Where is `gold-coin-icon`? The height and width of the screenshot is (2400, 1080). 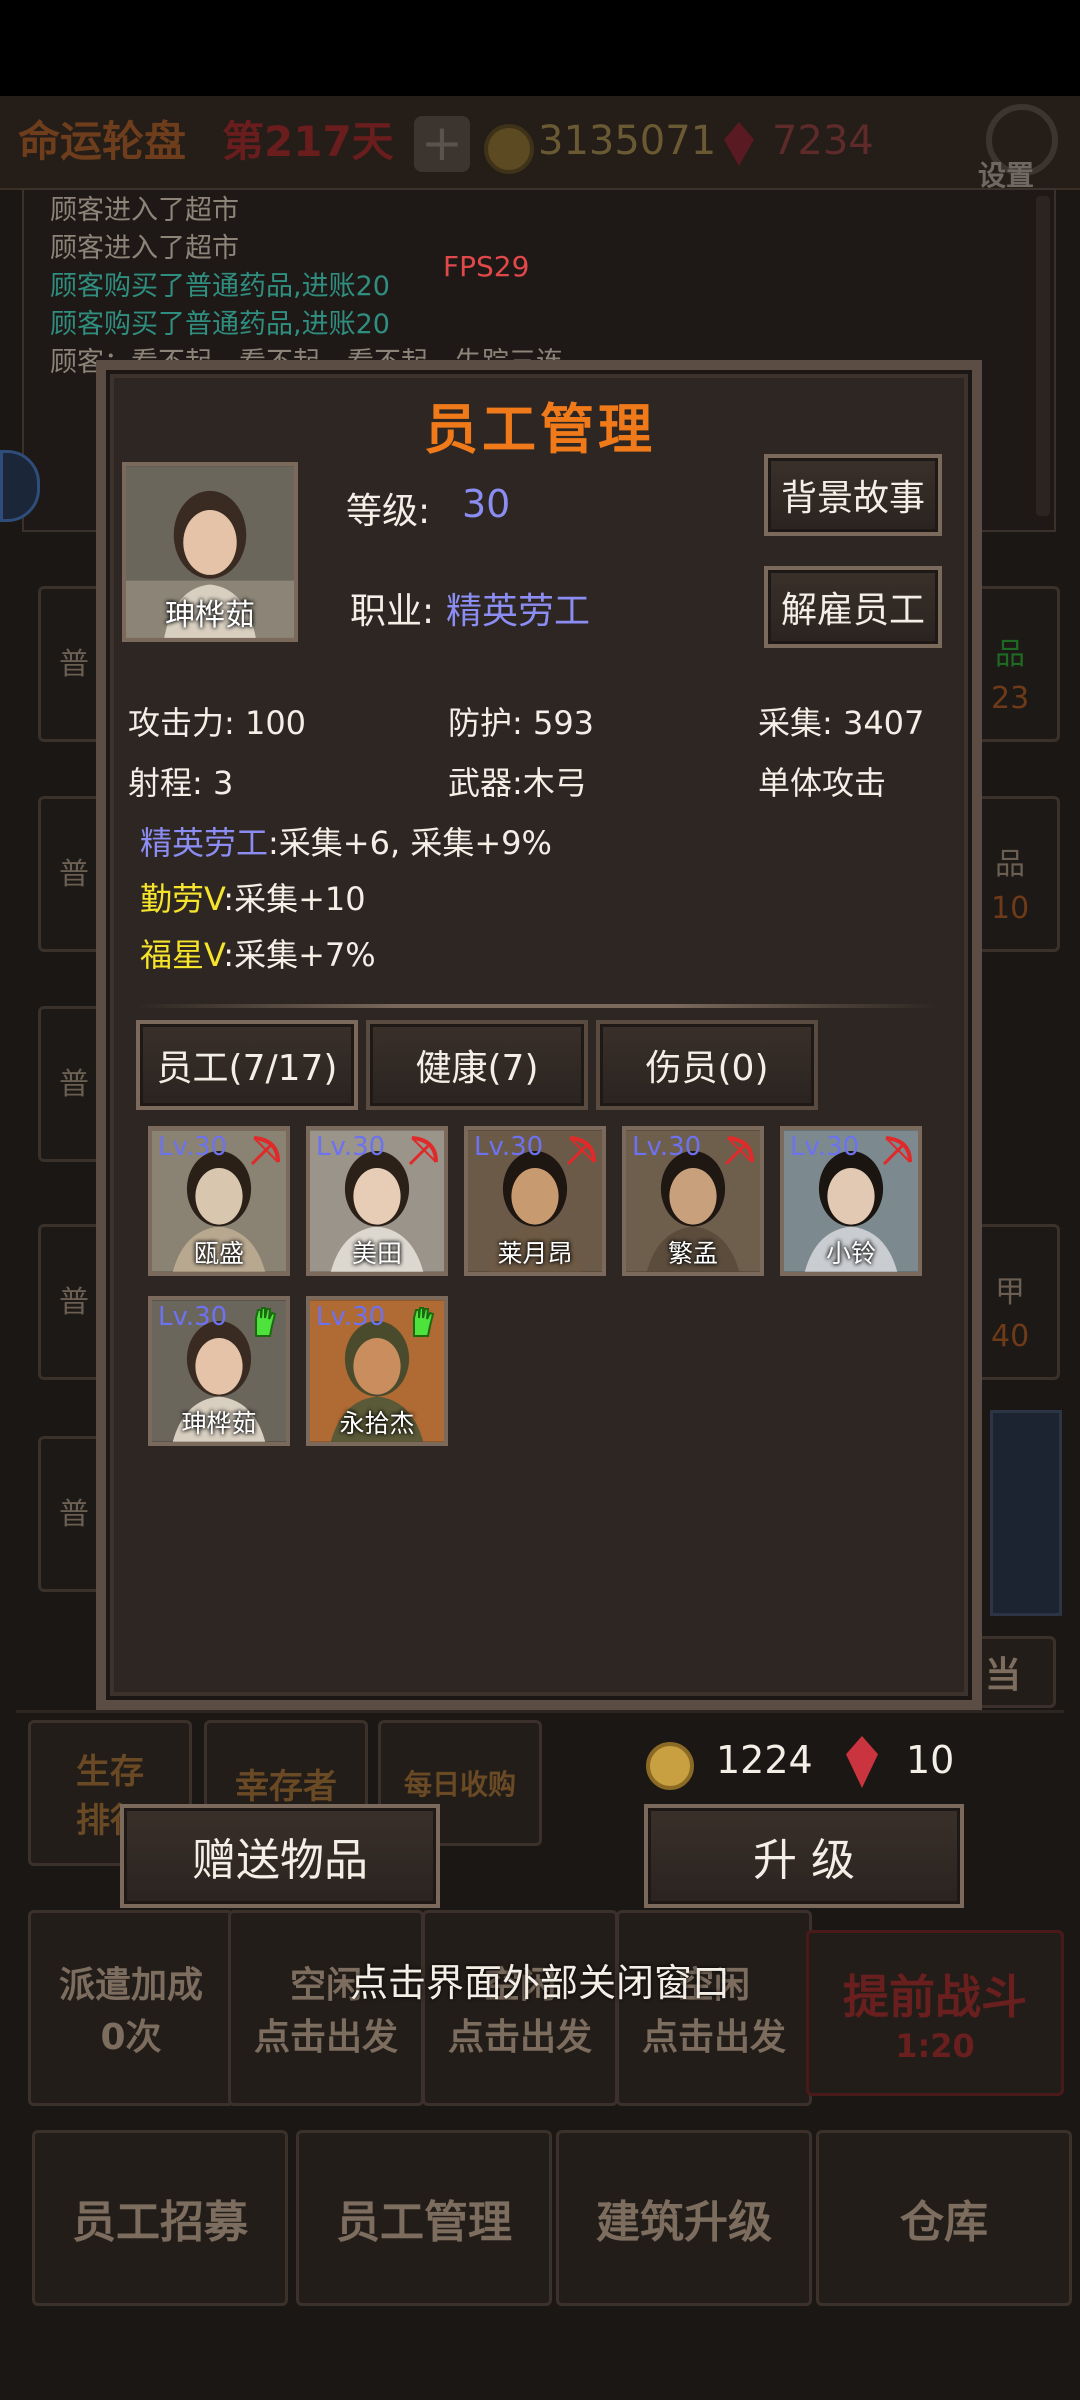
gold-coin-icon is located at coordinates (670, 1766).